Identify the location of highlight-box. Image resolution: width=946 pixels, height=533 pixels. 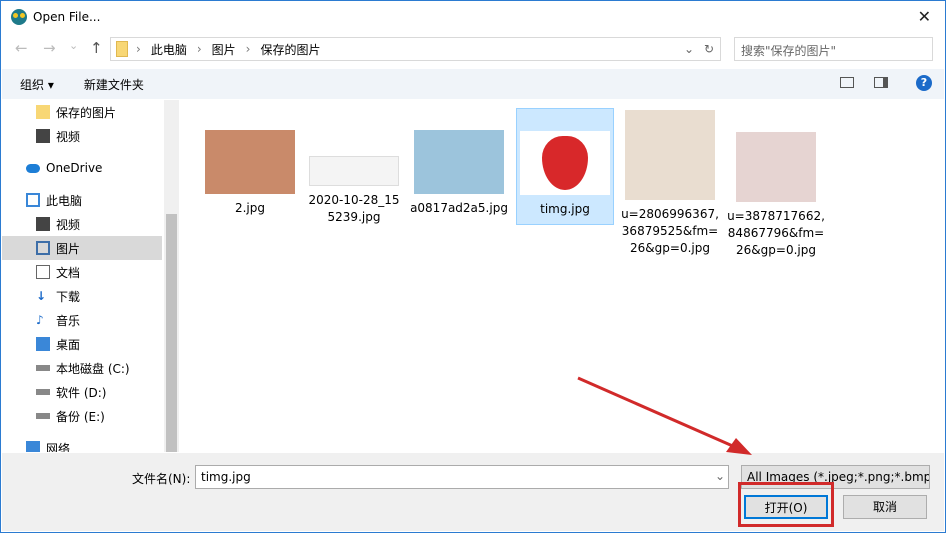
(786, 504).